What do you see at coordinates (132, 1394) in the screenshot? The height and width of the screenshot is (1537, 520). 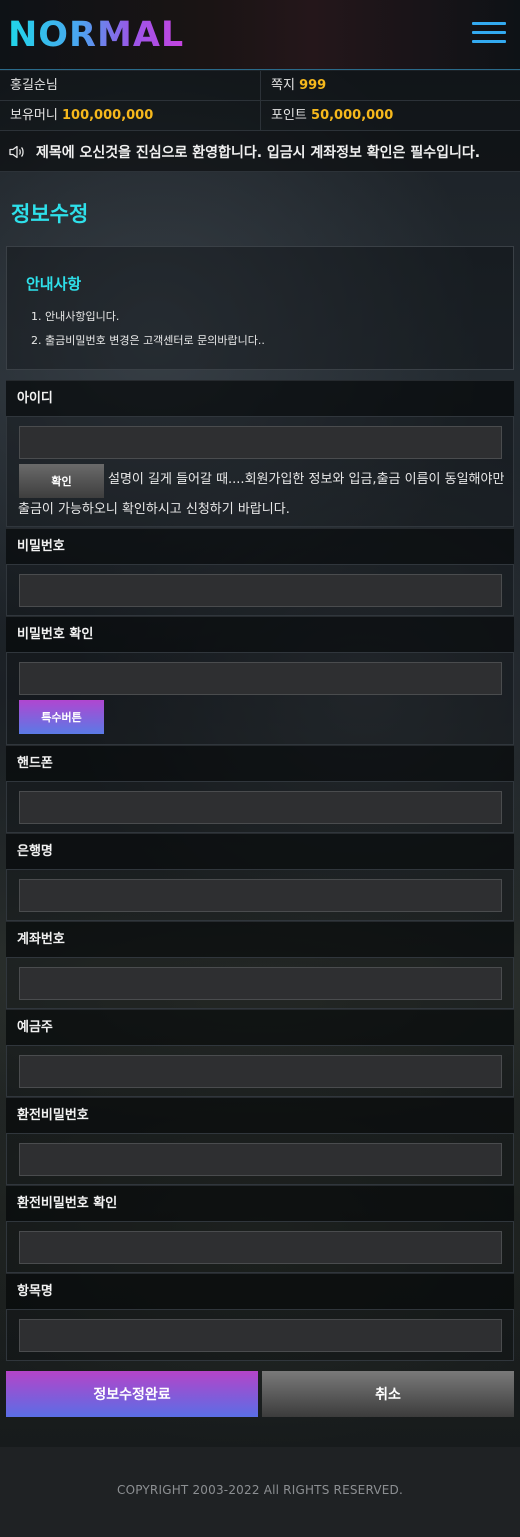 I see `submit-button: 정보수정완료` at bounding box center [132, 1394].